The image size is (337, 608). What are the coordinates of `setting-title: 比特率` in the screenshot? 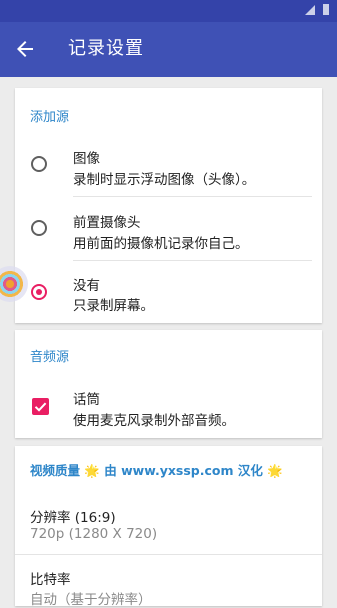 It's located at (50, 580).